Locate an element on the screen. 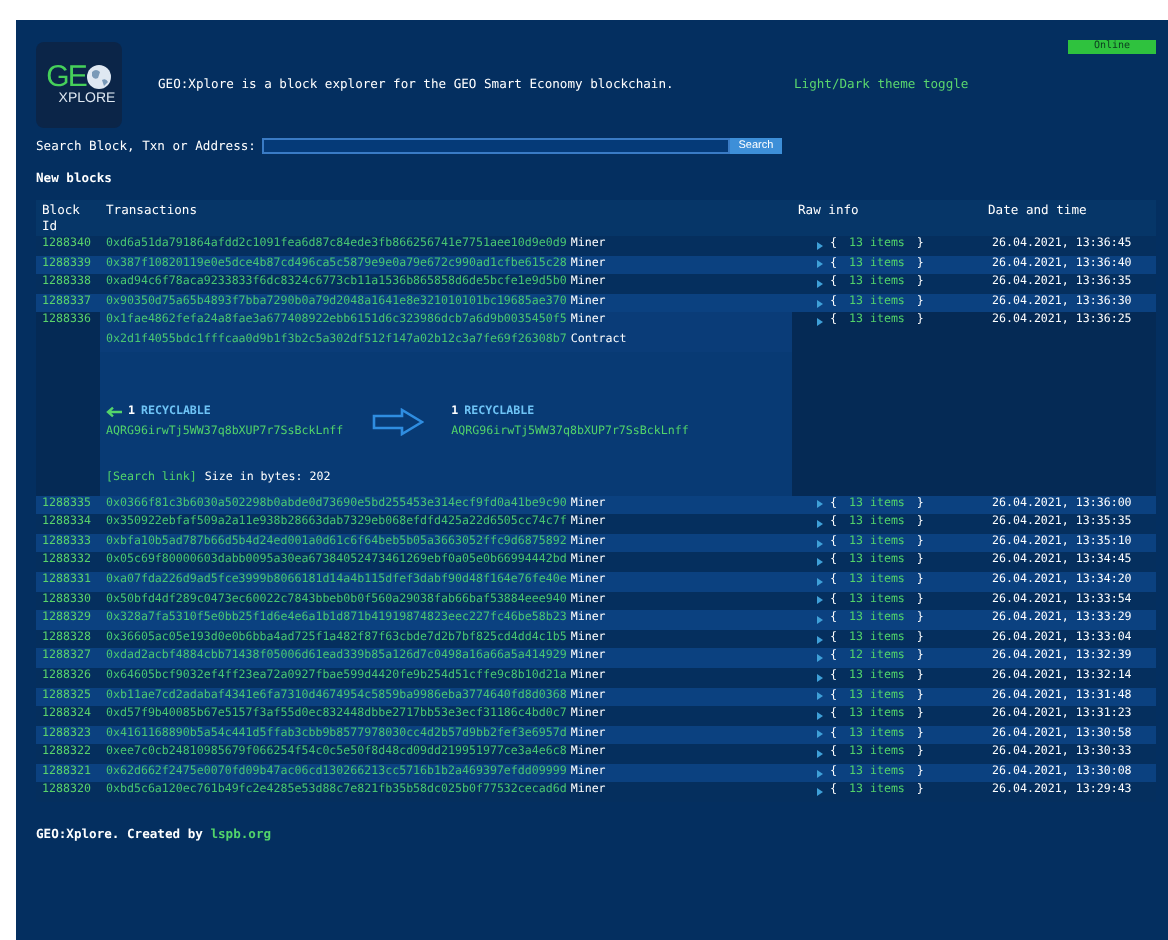 The height and width of the screenshot is (940, 1168). search-field is located at coordinates (495, 146).